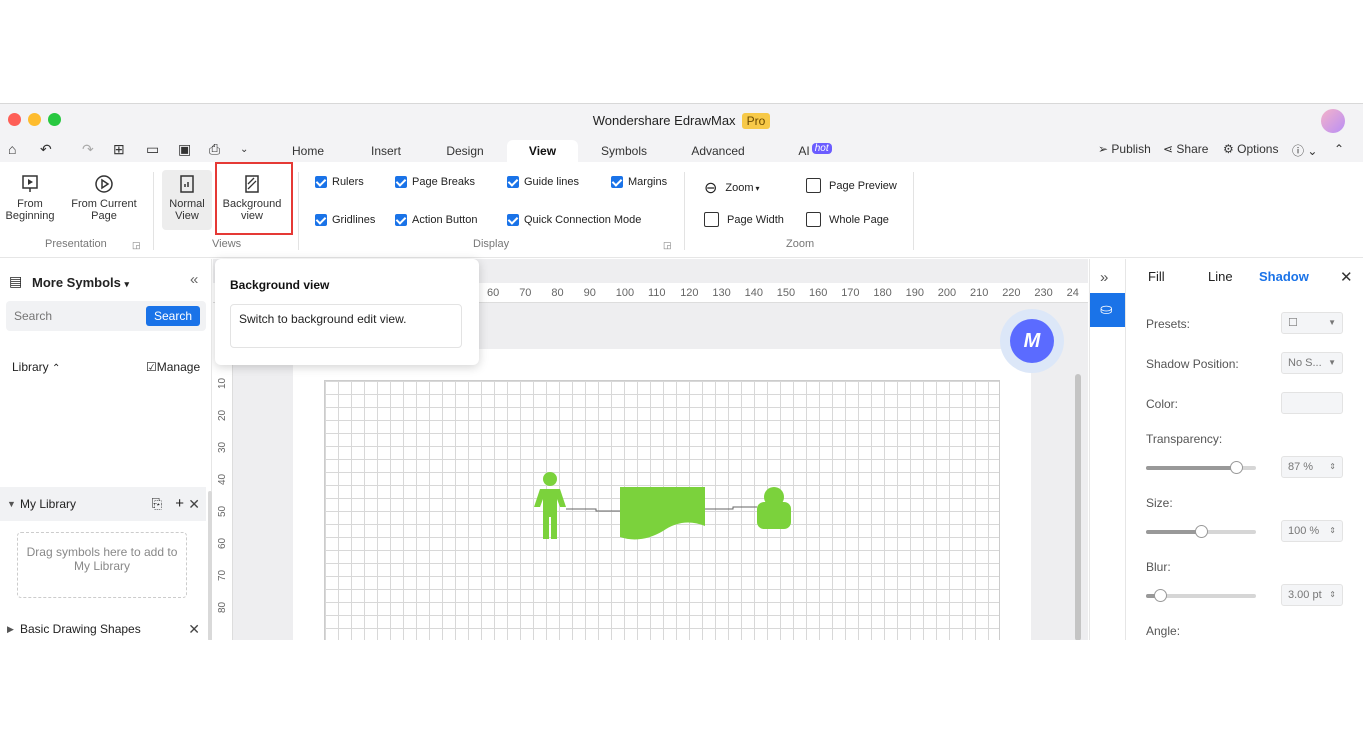  I want to click on divider, so click(153, 211).